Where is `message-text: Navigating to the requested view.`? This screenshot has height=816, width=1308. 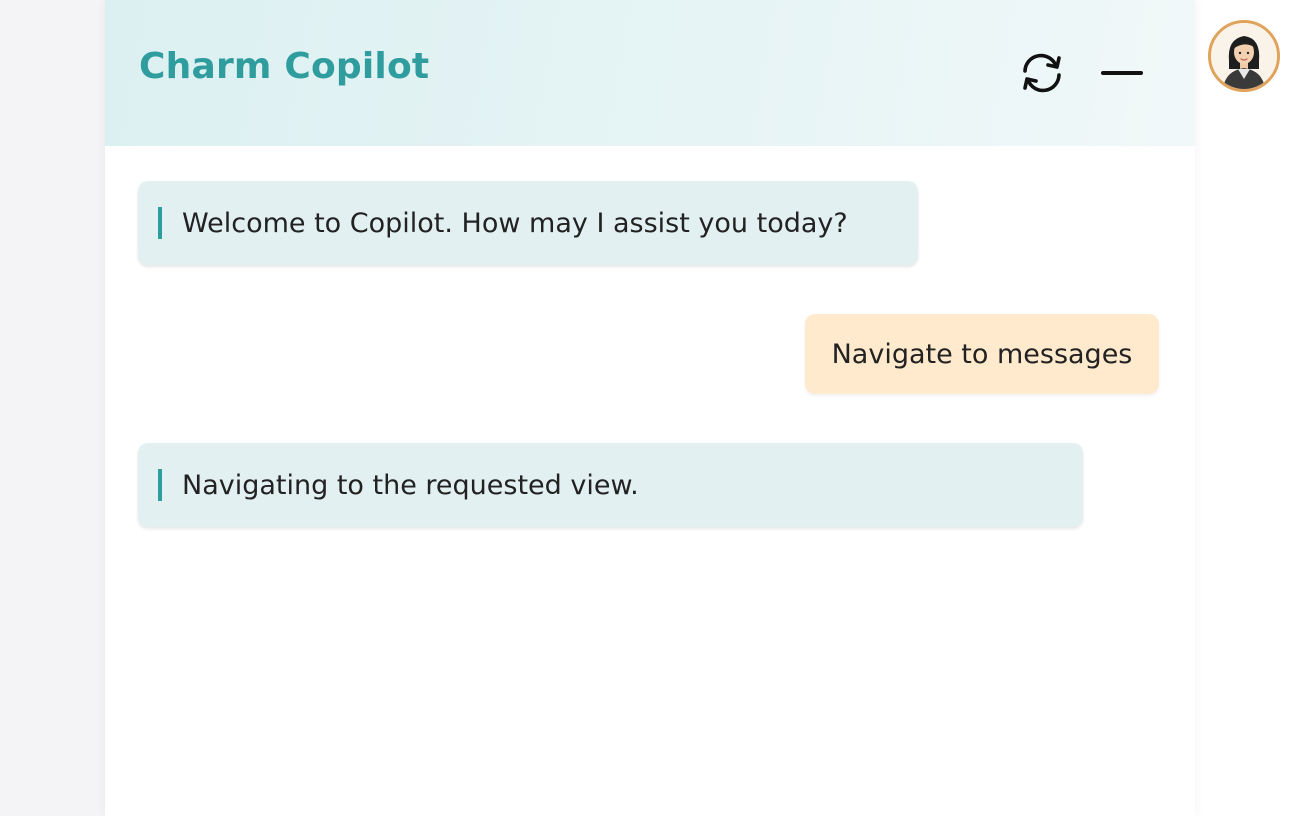 message-text: Navigating to the requested view. is located at coordinates (410, 485).